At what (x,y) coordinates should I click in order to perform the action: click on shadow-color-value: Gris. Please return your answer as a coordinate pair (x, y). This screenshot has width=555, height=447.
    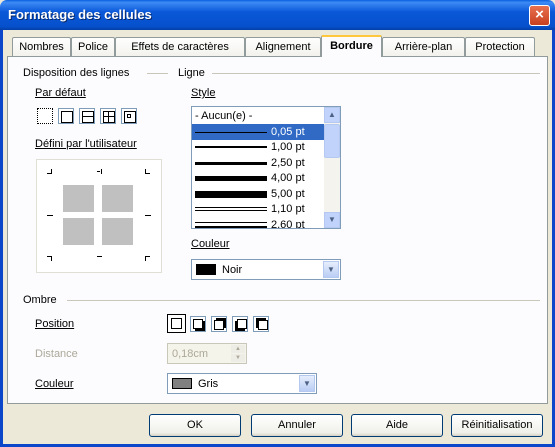
    Looking at the image, I should click on (208, 384).